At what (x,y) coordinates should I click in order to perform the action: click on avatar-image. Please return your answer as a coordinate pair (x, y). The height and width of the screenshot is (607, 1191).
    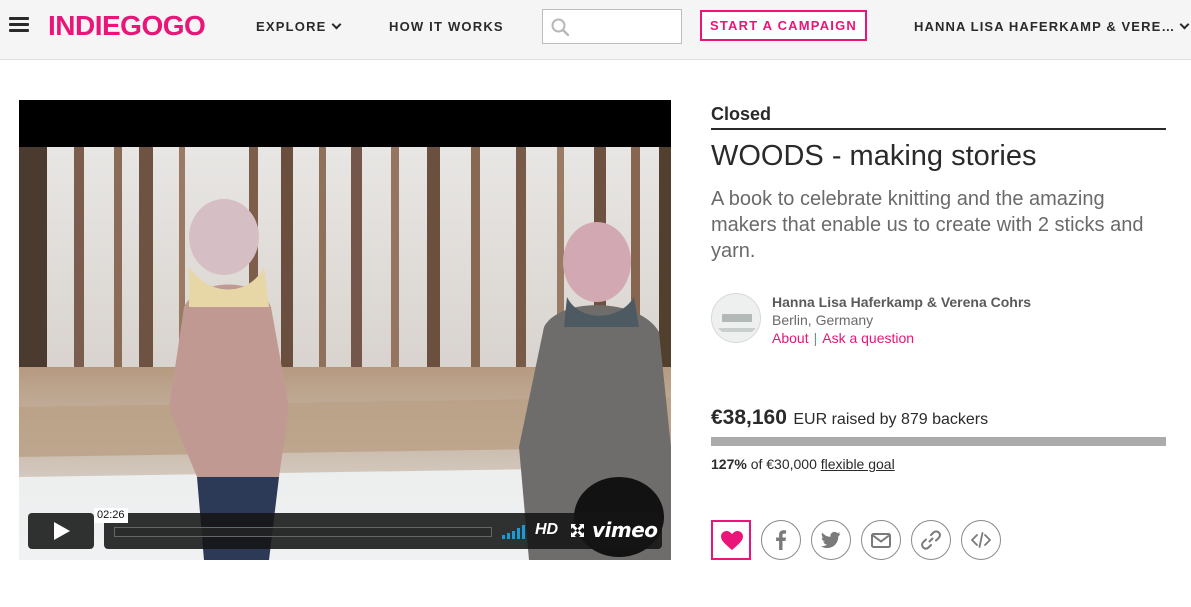
    Looking at the image, I should click on (736, 318).